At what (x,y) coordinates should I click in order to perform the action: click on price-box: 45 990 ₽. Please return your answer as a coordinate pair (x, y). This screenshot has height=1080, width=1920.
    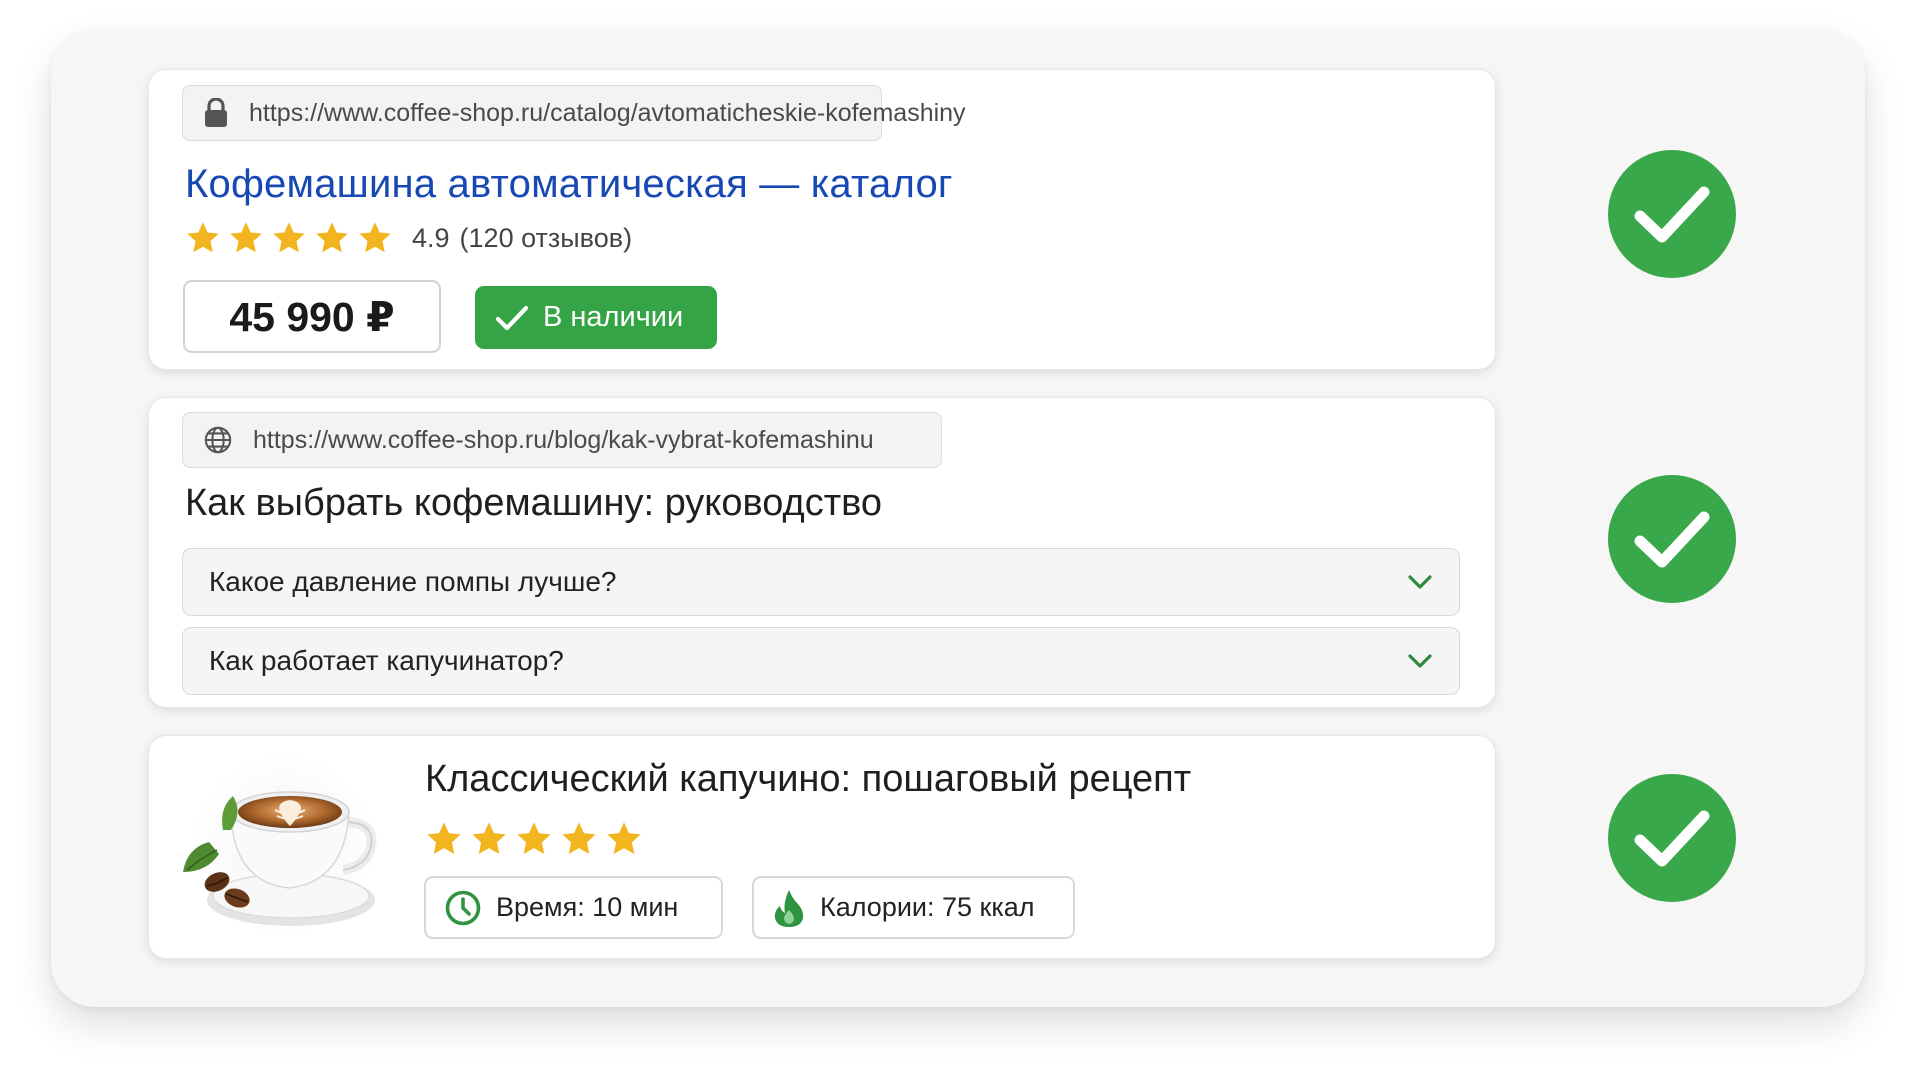
    Looking at the image, I should click on (312, 316).